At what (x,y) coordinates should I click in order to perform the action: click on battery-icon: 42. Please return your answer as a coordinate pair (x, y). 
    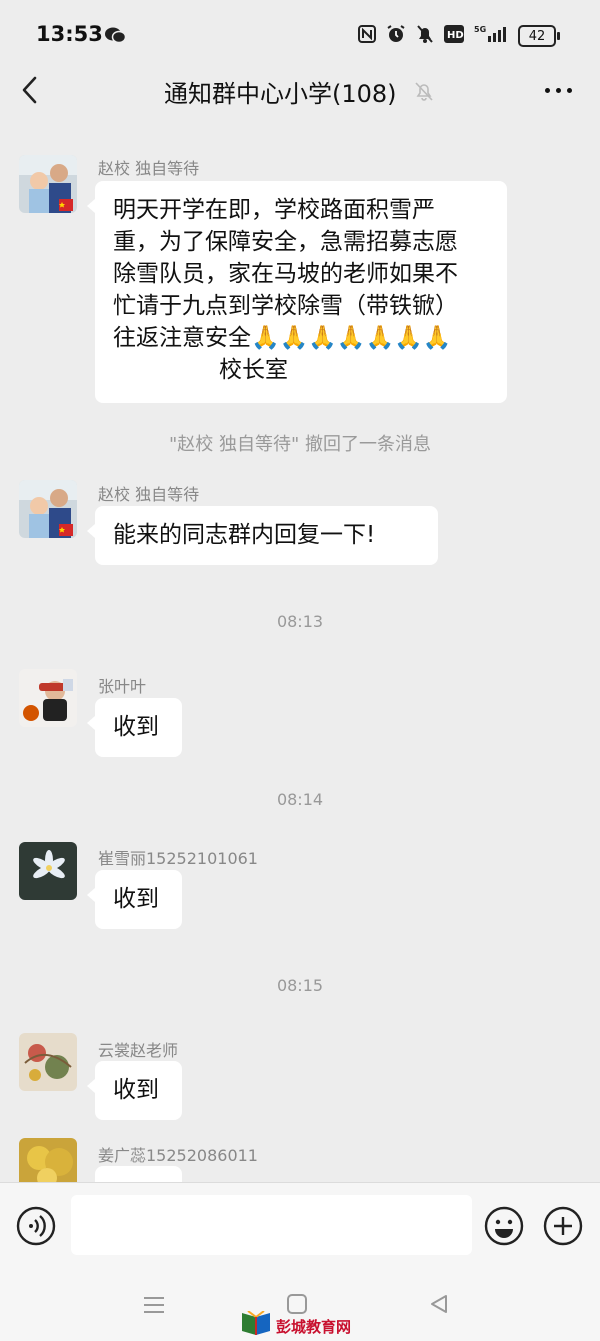
    Looking at the image, I should click on (539, 36).